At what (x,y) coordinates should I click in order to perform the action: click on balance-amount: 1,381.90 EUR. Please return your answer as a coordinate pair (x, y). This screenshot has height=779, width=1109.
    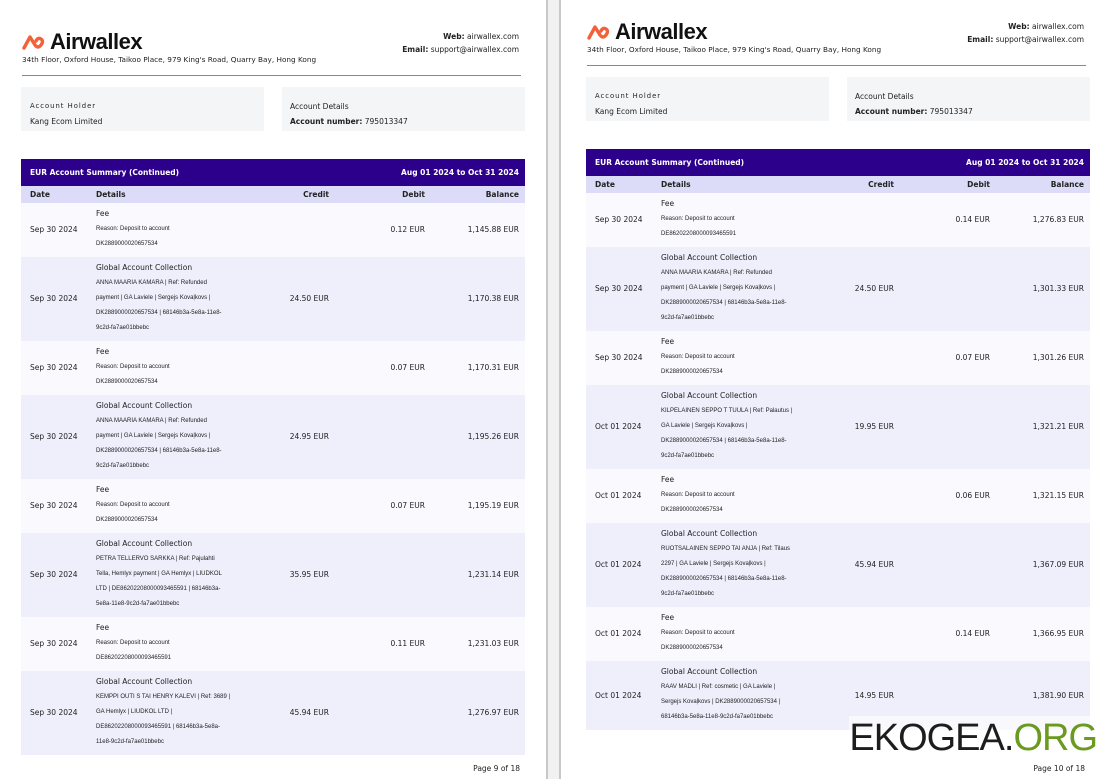
    Looking at the image, I should click on (1058, 695).